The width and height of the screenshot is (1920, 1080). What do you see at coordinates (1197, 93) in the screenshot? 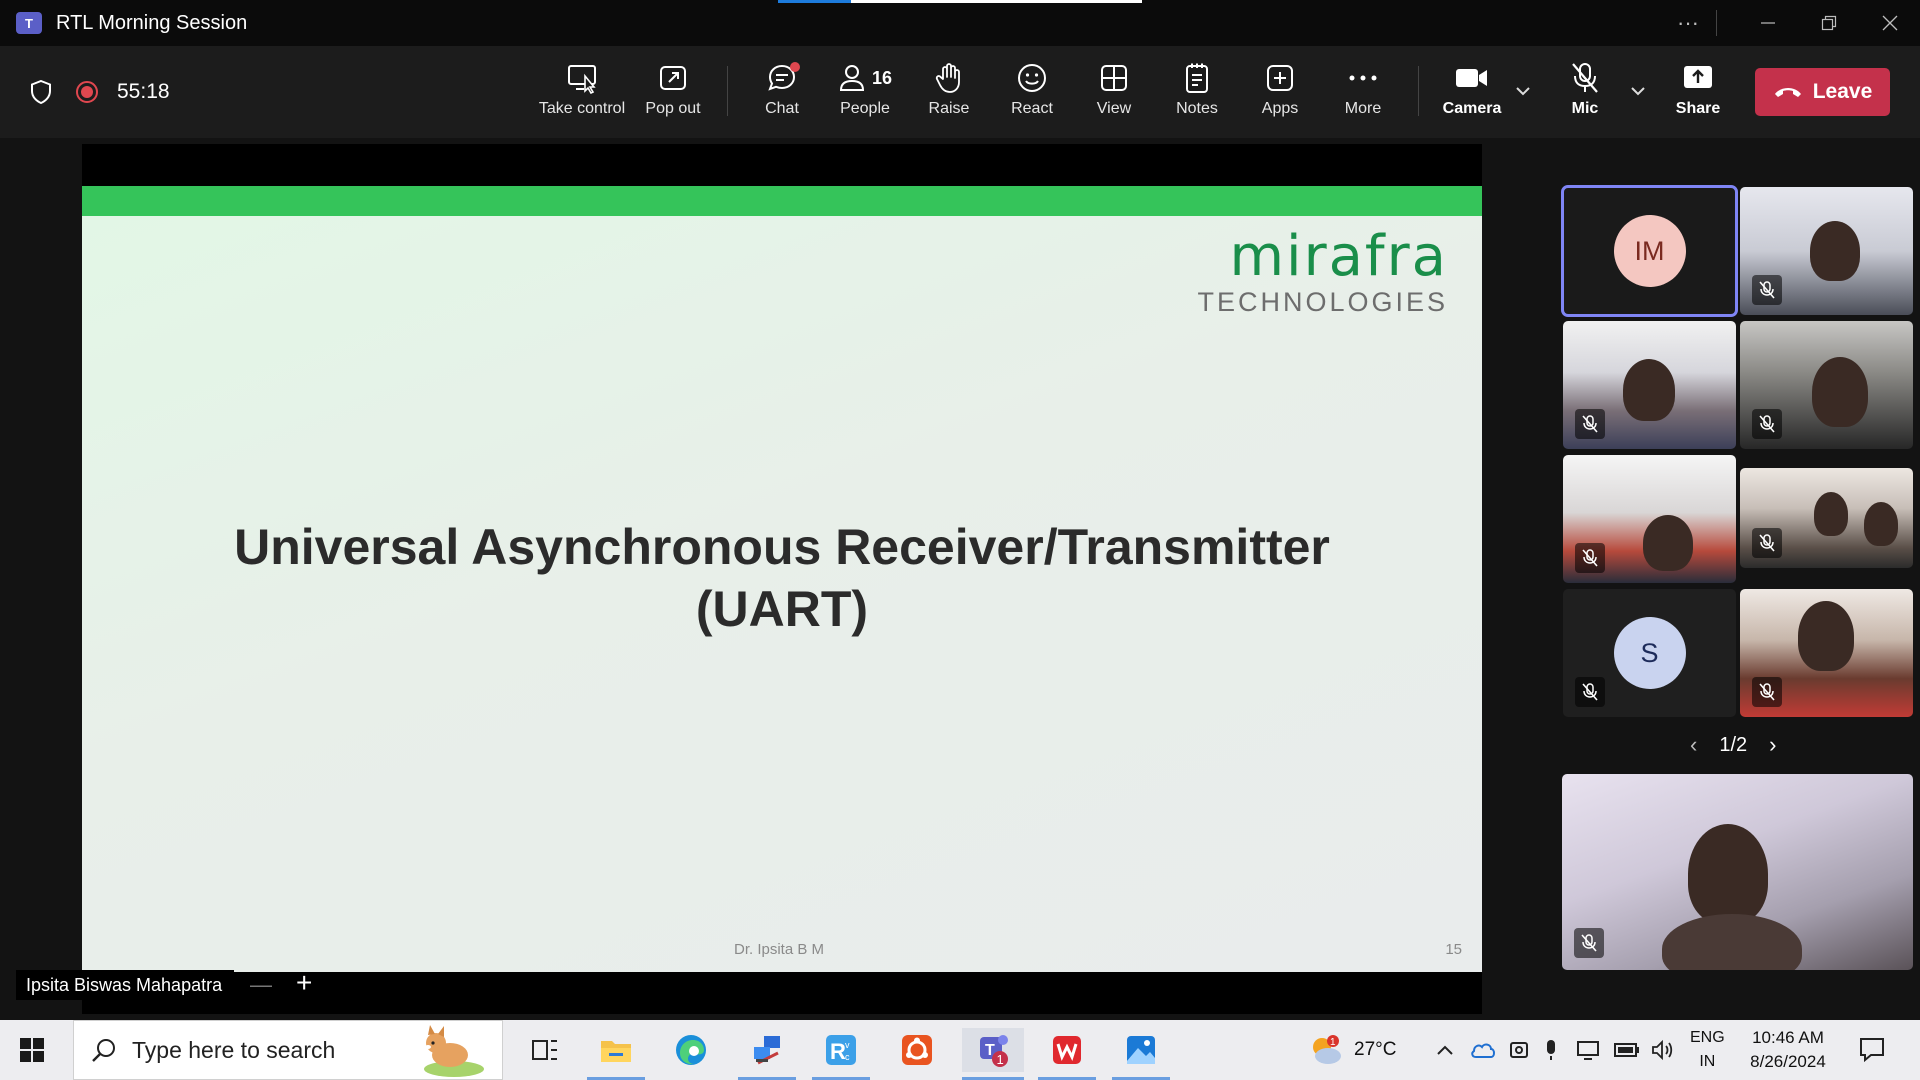
I see `notes-button: Notes` at bounding box center [1197, 93].